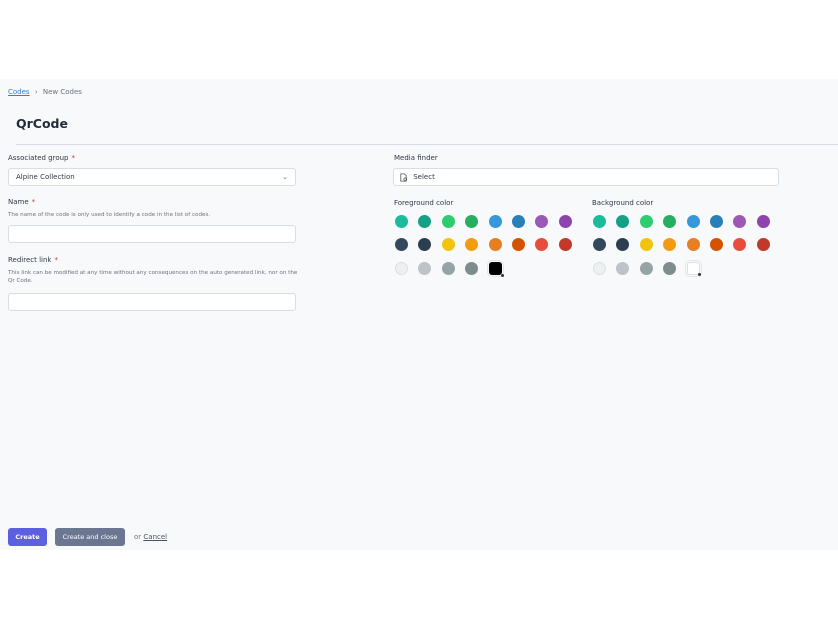 The width and height of the screenshot is (838, 630). Describe the element at coordinates (42, 123) in the screenshot. I see `page-title: QrCode` at that location.